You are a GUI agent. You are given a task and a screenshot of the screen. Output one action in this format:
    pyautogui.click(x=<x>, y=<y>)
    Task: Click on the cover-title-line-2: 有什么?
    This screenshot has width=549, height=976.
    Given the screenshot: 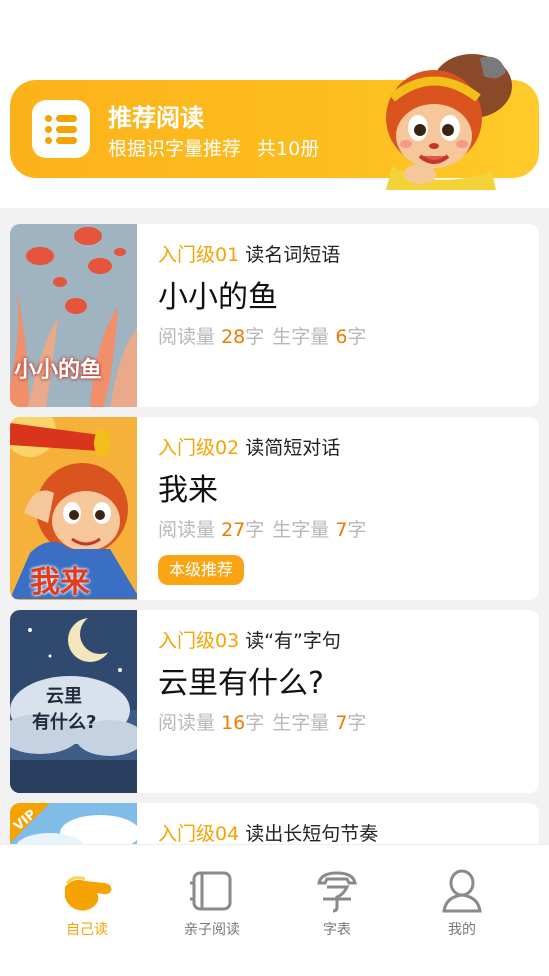 What is the action you would take?
    pyautogui.click(x=64, y=722)
    